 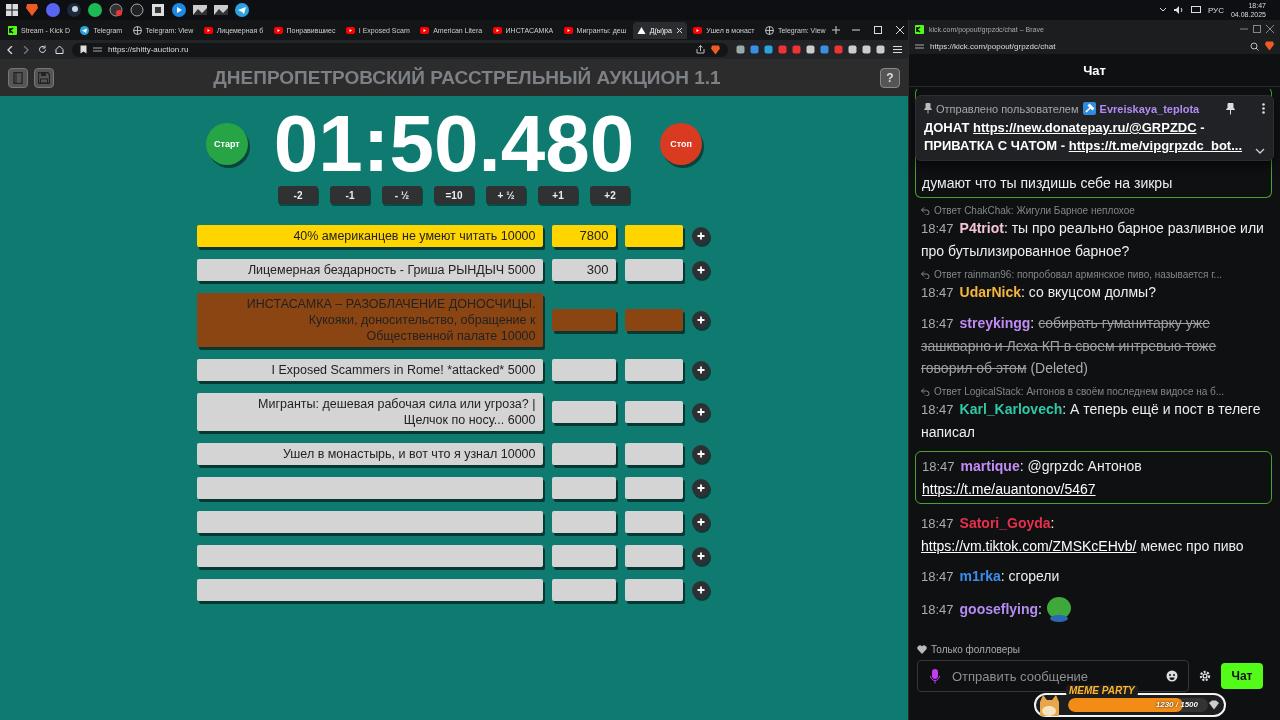 I want to click on reload-icon, so click(x=42, y=49).